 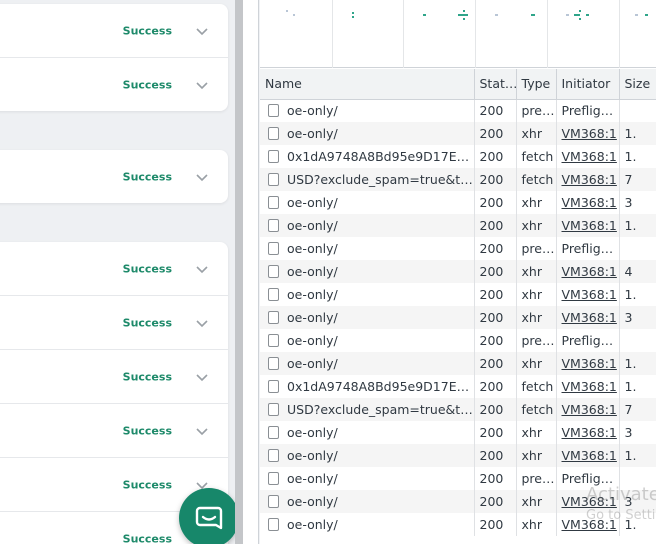 I want to click on column-header-initiator: Initiator, so click(x=588, y=84).